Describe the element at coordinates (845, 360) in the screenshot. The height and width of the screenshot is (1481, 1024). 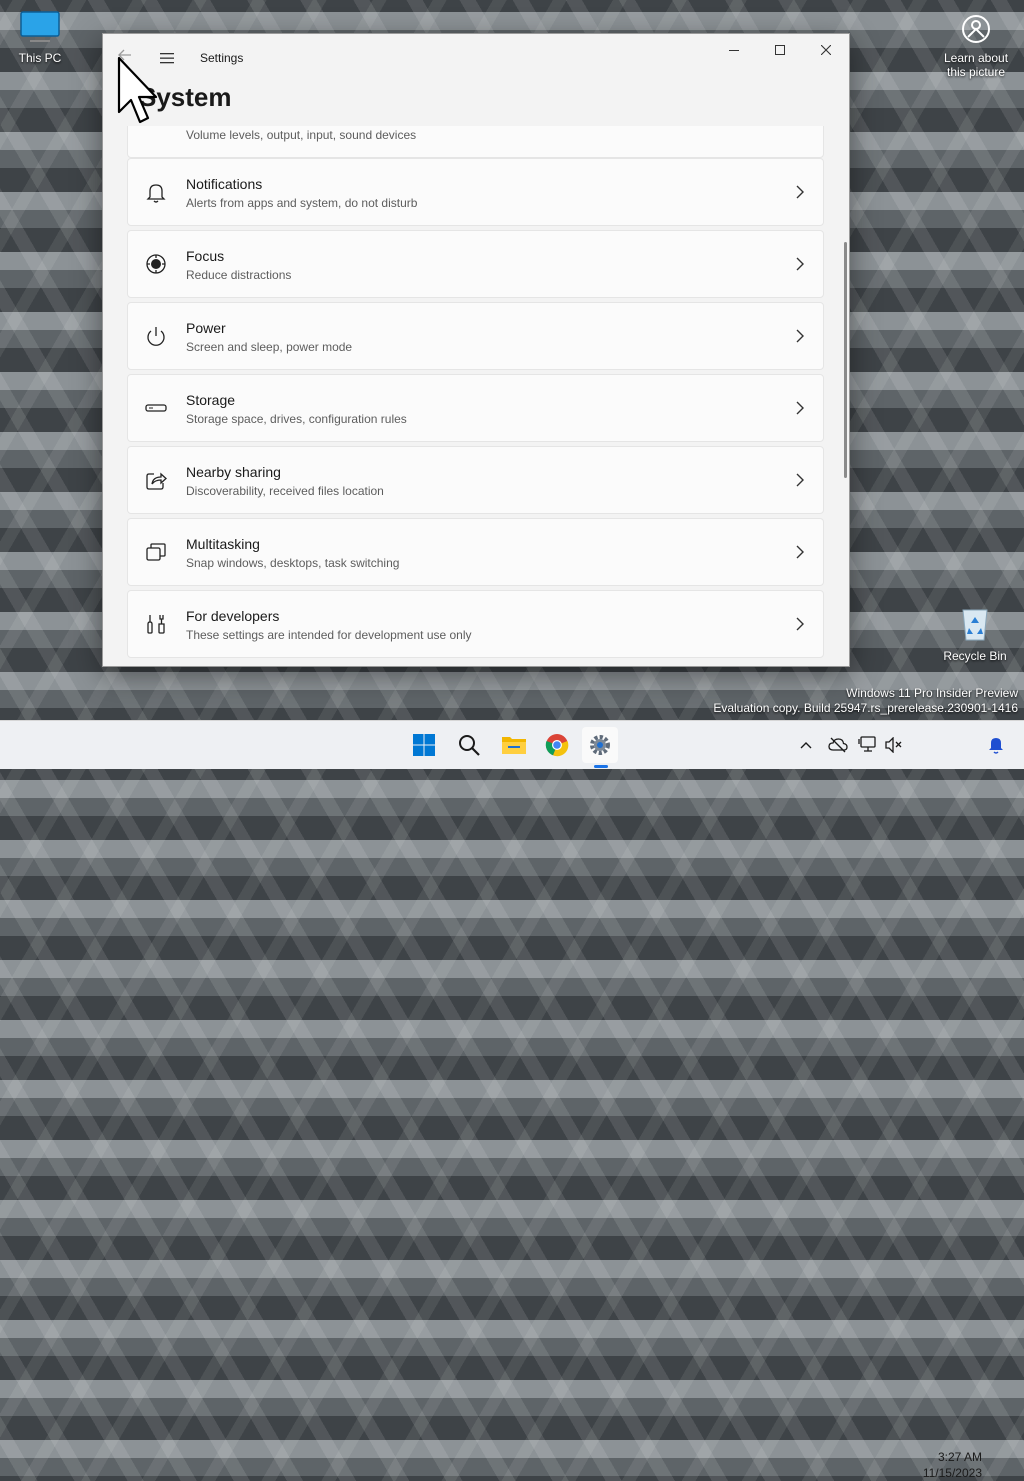
I see `scrollbar-thumb` at that location.